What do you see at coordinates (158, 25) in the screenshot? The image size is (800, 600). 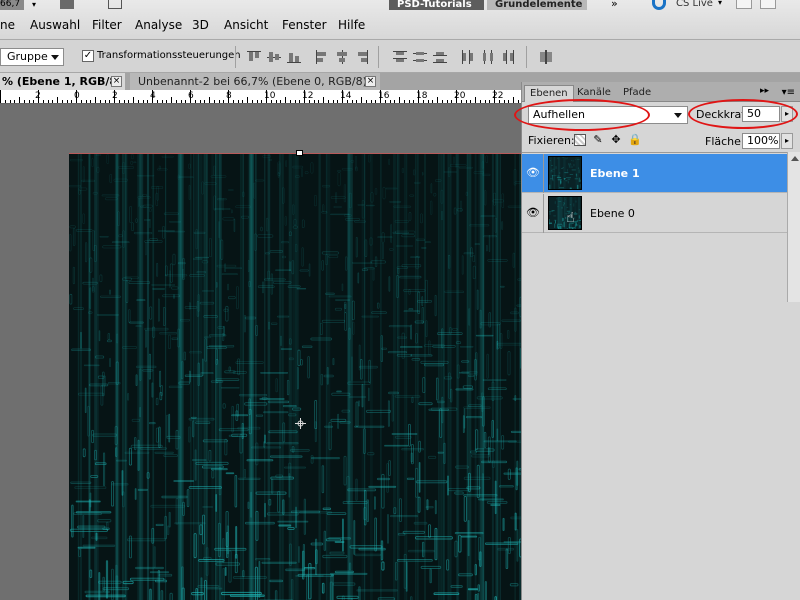 I see `menu-analyse: Analyse` at bounding box center [158, 25].